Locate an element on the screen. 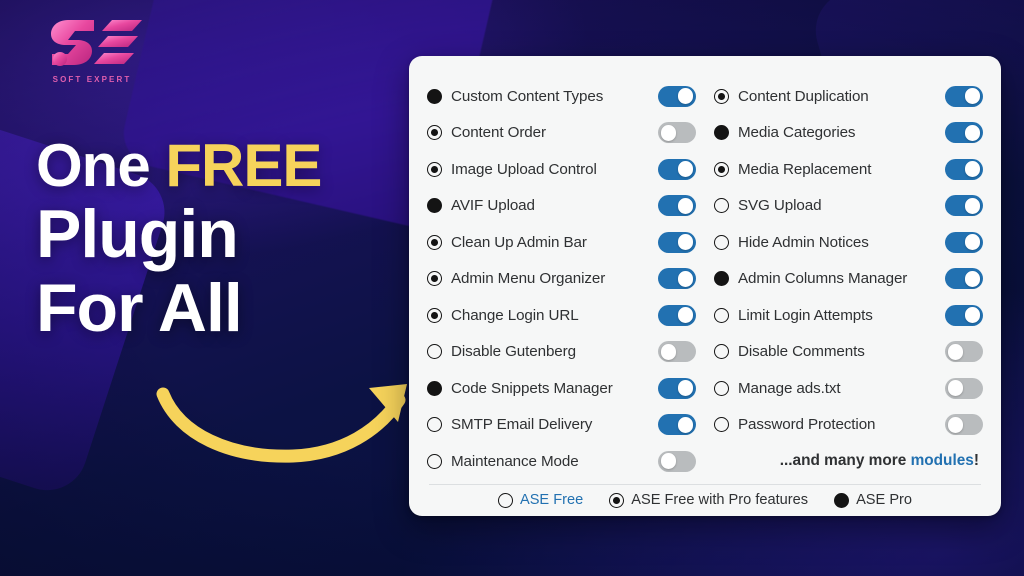  module-row: Disable Gutenberg is located at coordinates (561, 352).